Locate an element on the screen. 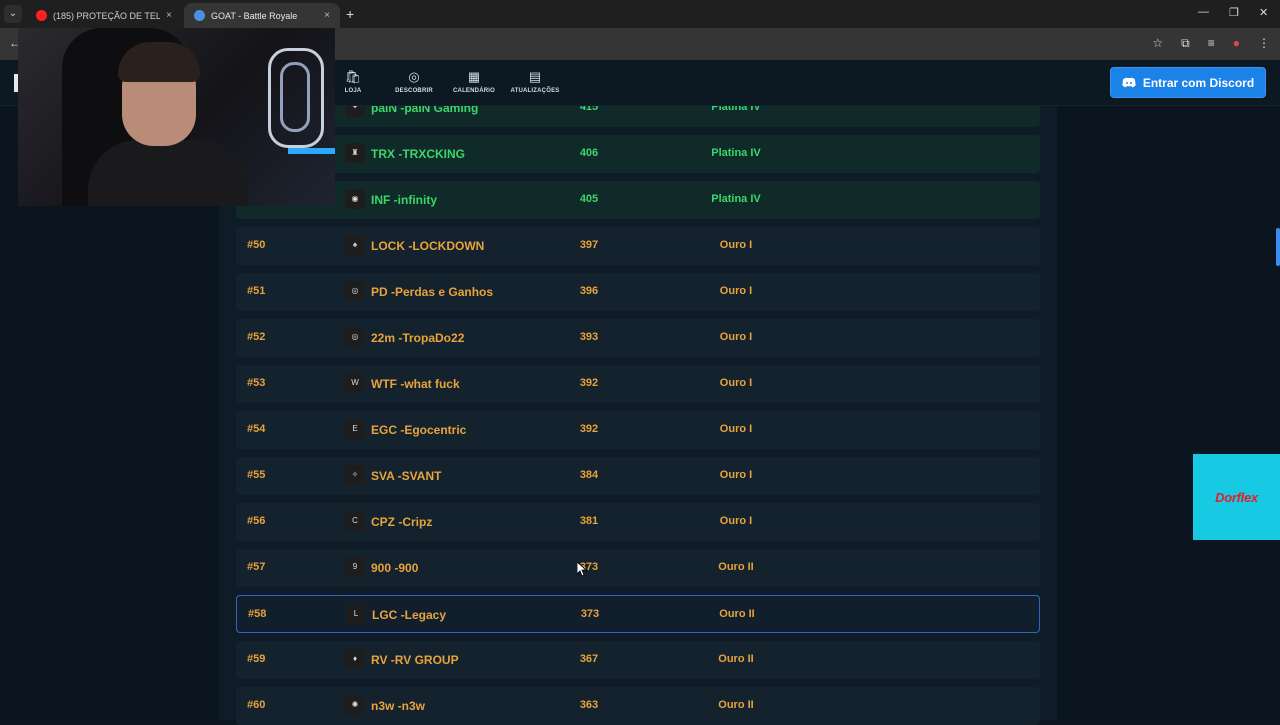 Image resolution: width=1280 pixels, height=725 pixels. ranking-row: #58 L LGC -Legacy 373 Ouro II is located at coordinates (638, 614).